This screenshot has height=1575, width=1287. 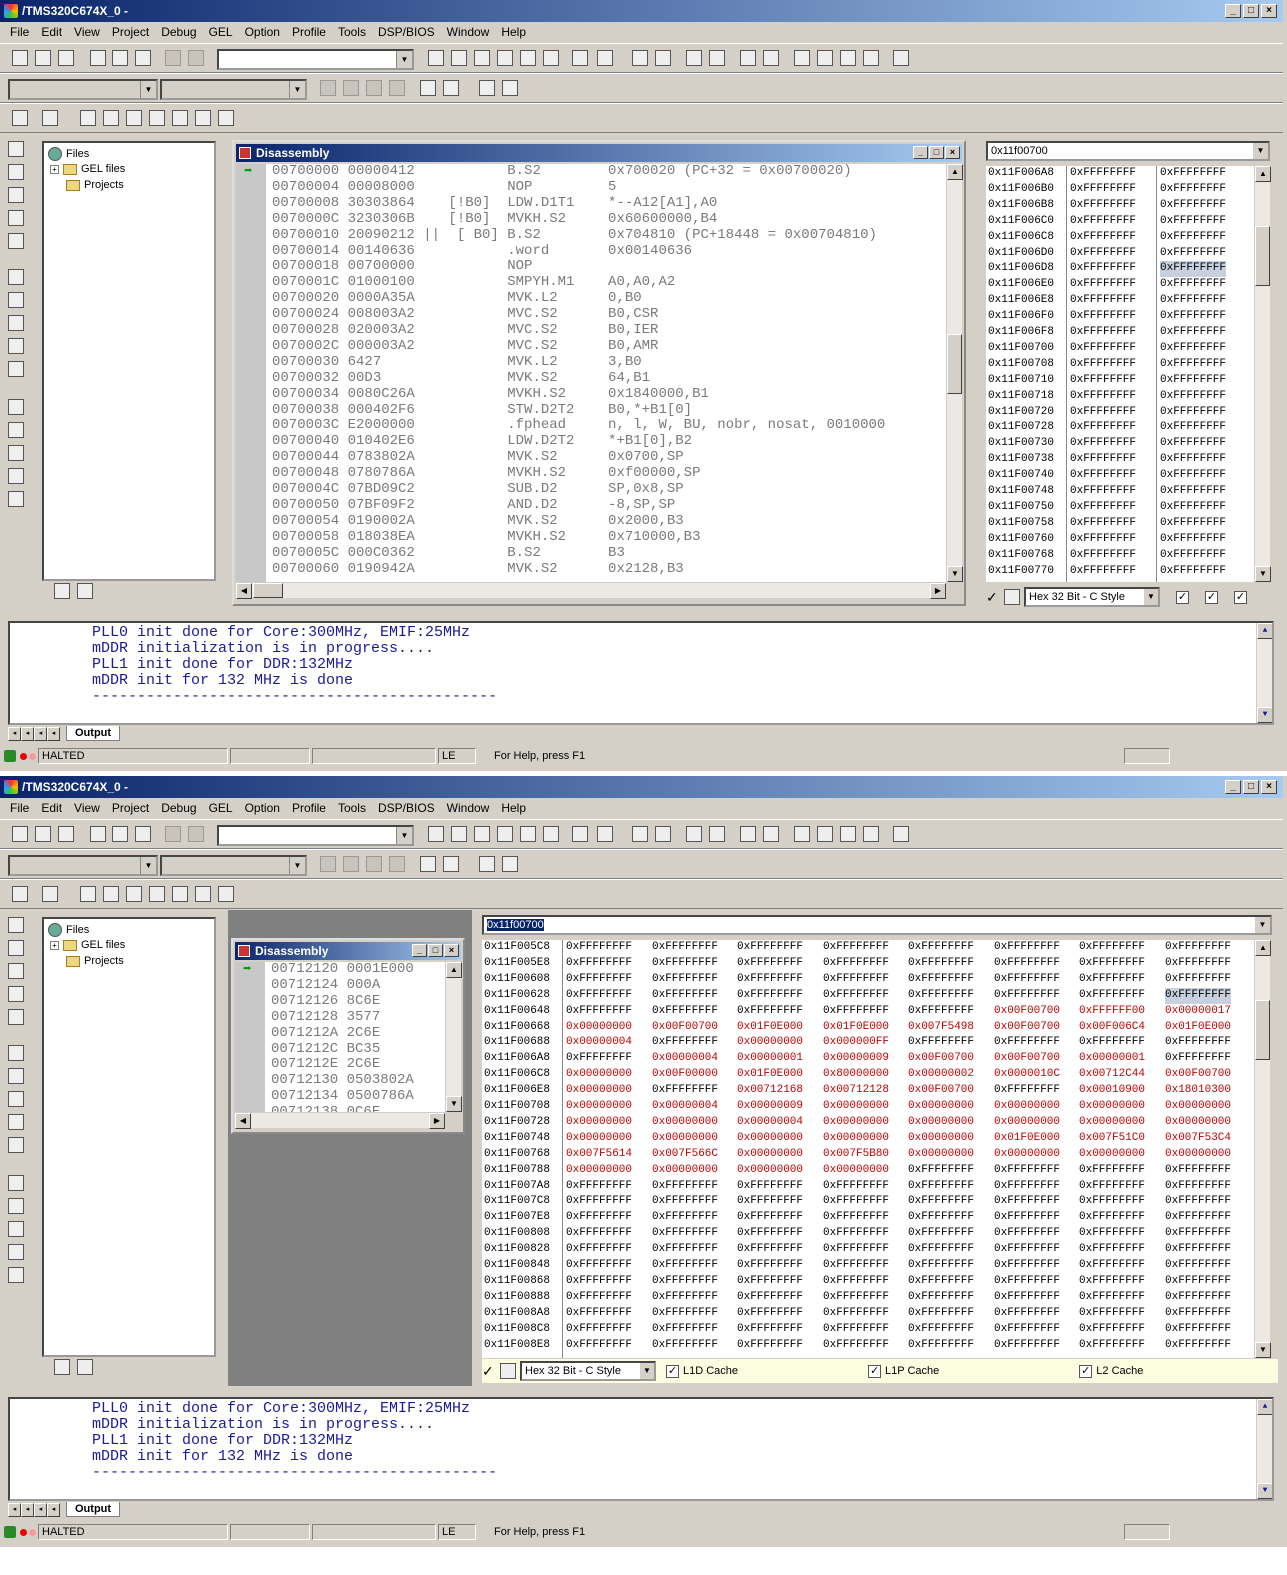 I want to click on memory-value: 0x00000000, so click(x=1027, y=1107).